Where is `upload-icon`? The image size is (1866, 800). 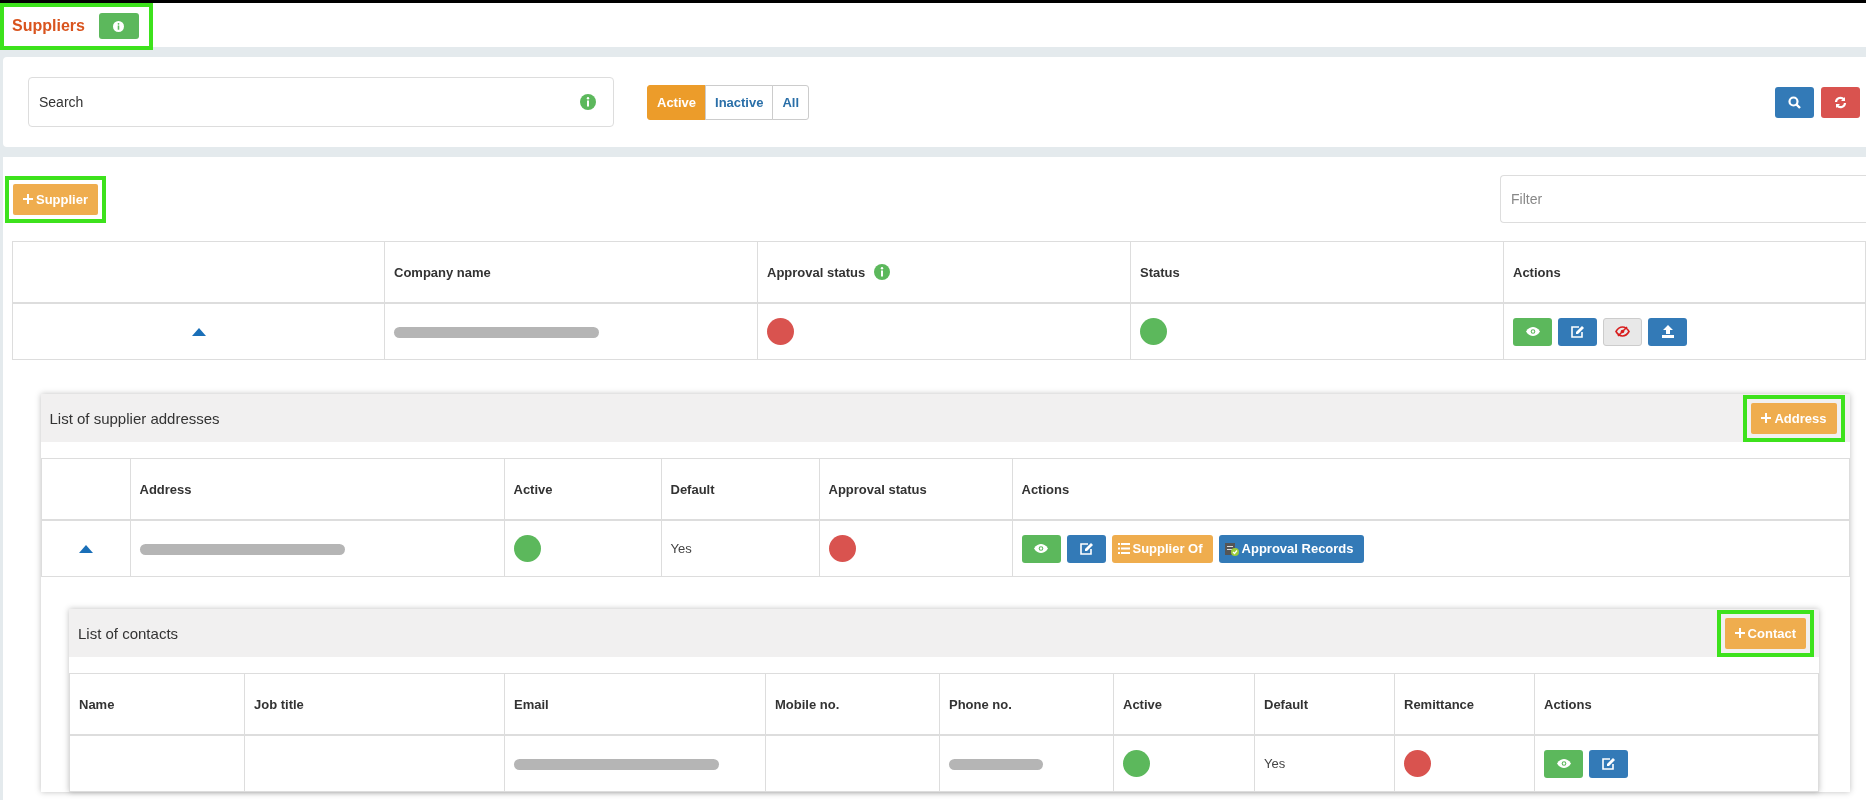 upload-icon is located at coordinates (1667, 331).